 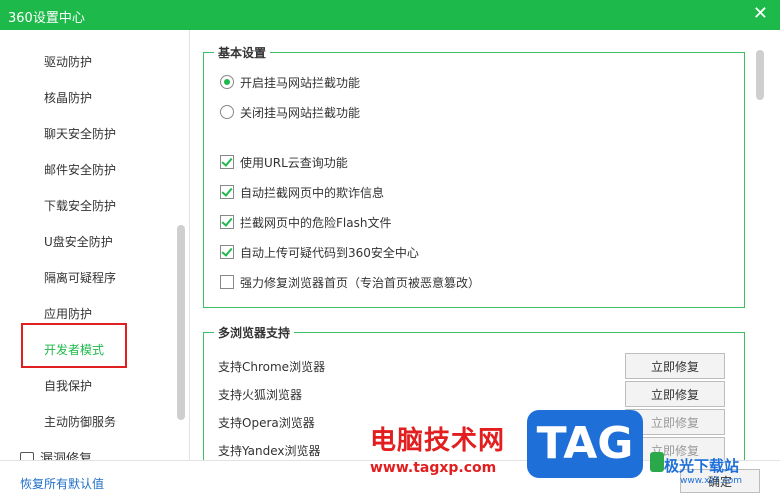 I want to click on basic-settings-legend: 基本设置, so click(x=242, y=52).